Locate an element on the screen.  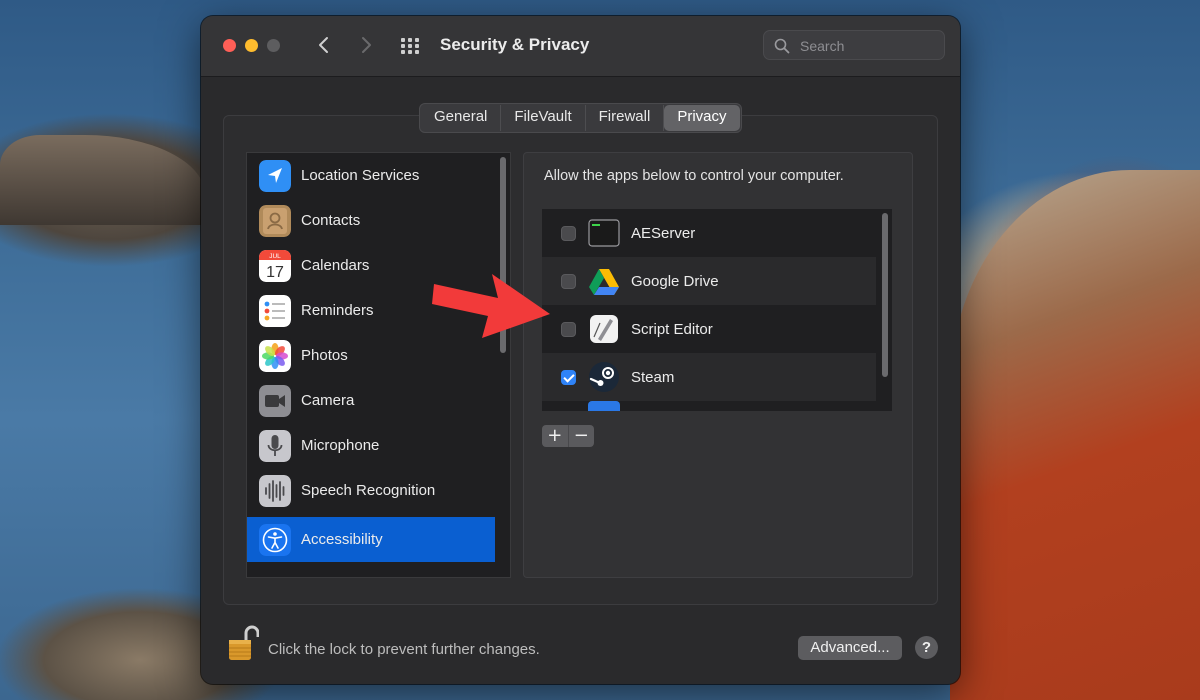
waveform-icon is located at coordinates (275, 490).